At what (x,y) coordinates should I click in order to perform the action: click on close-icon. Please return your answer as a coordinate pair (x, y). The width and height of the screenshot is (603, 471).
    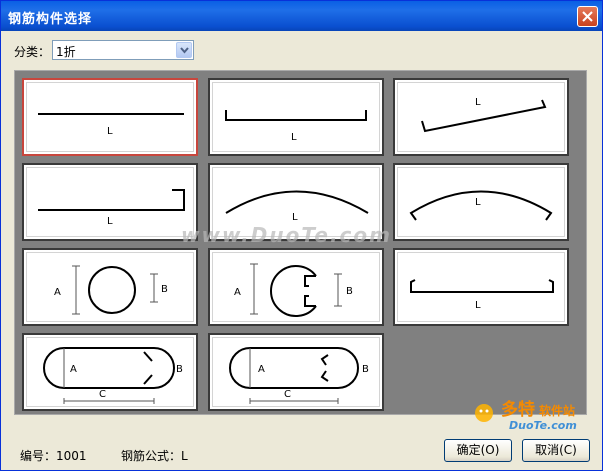
    Looking at the image, I should click on (587, 16).